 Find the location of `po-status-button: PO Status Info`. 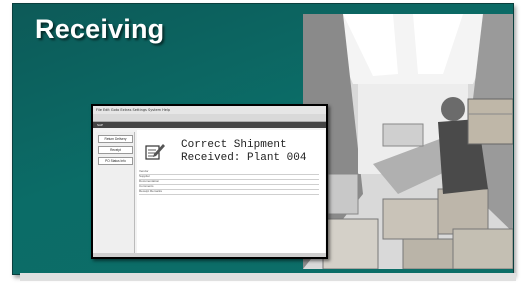

po-status-button: PO Status Info is located at coordinates (115, 161).